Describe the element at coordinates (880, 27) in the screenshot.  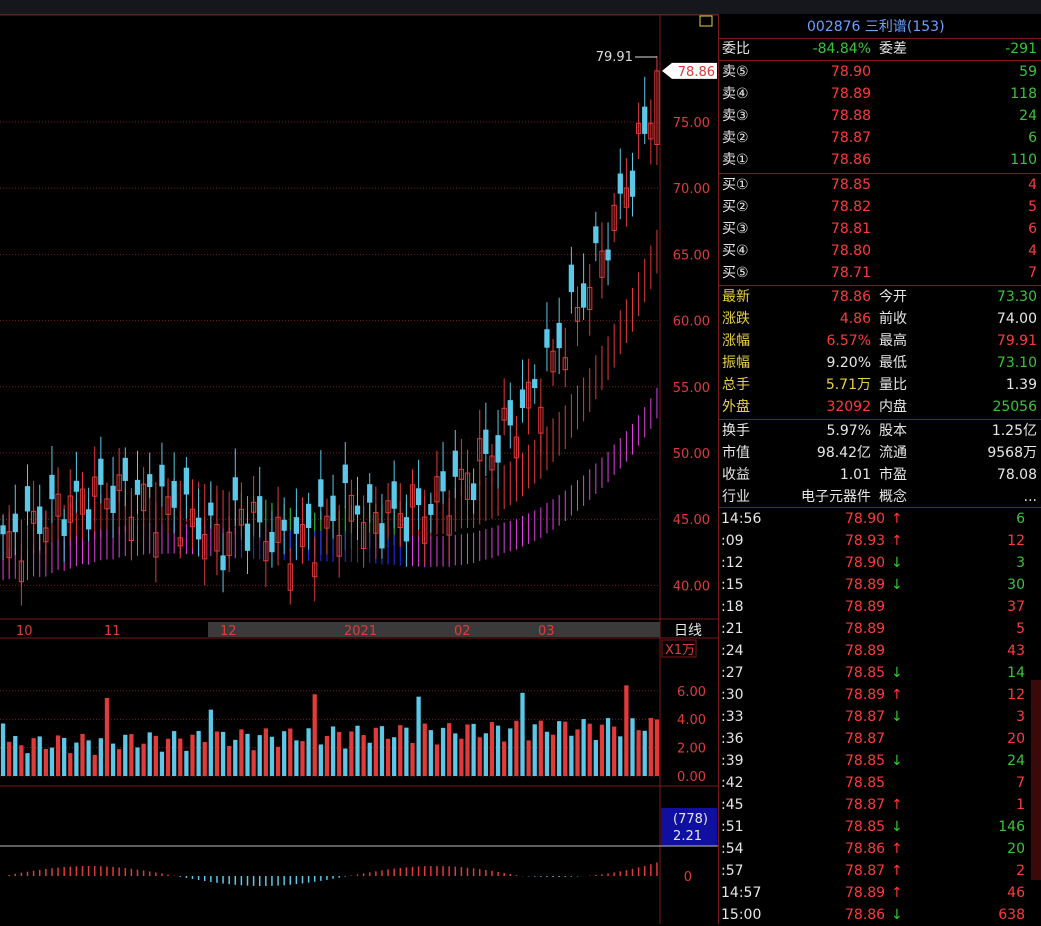
I see `stock-title: 002876 三利谱(153)` at that location.